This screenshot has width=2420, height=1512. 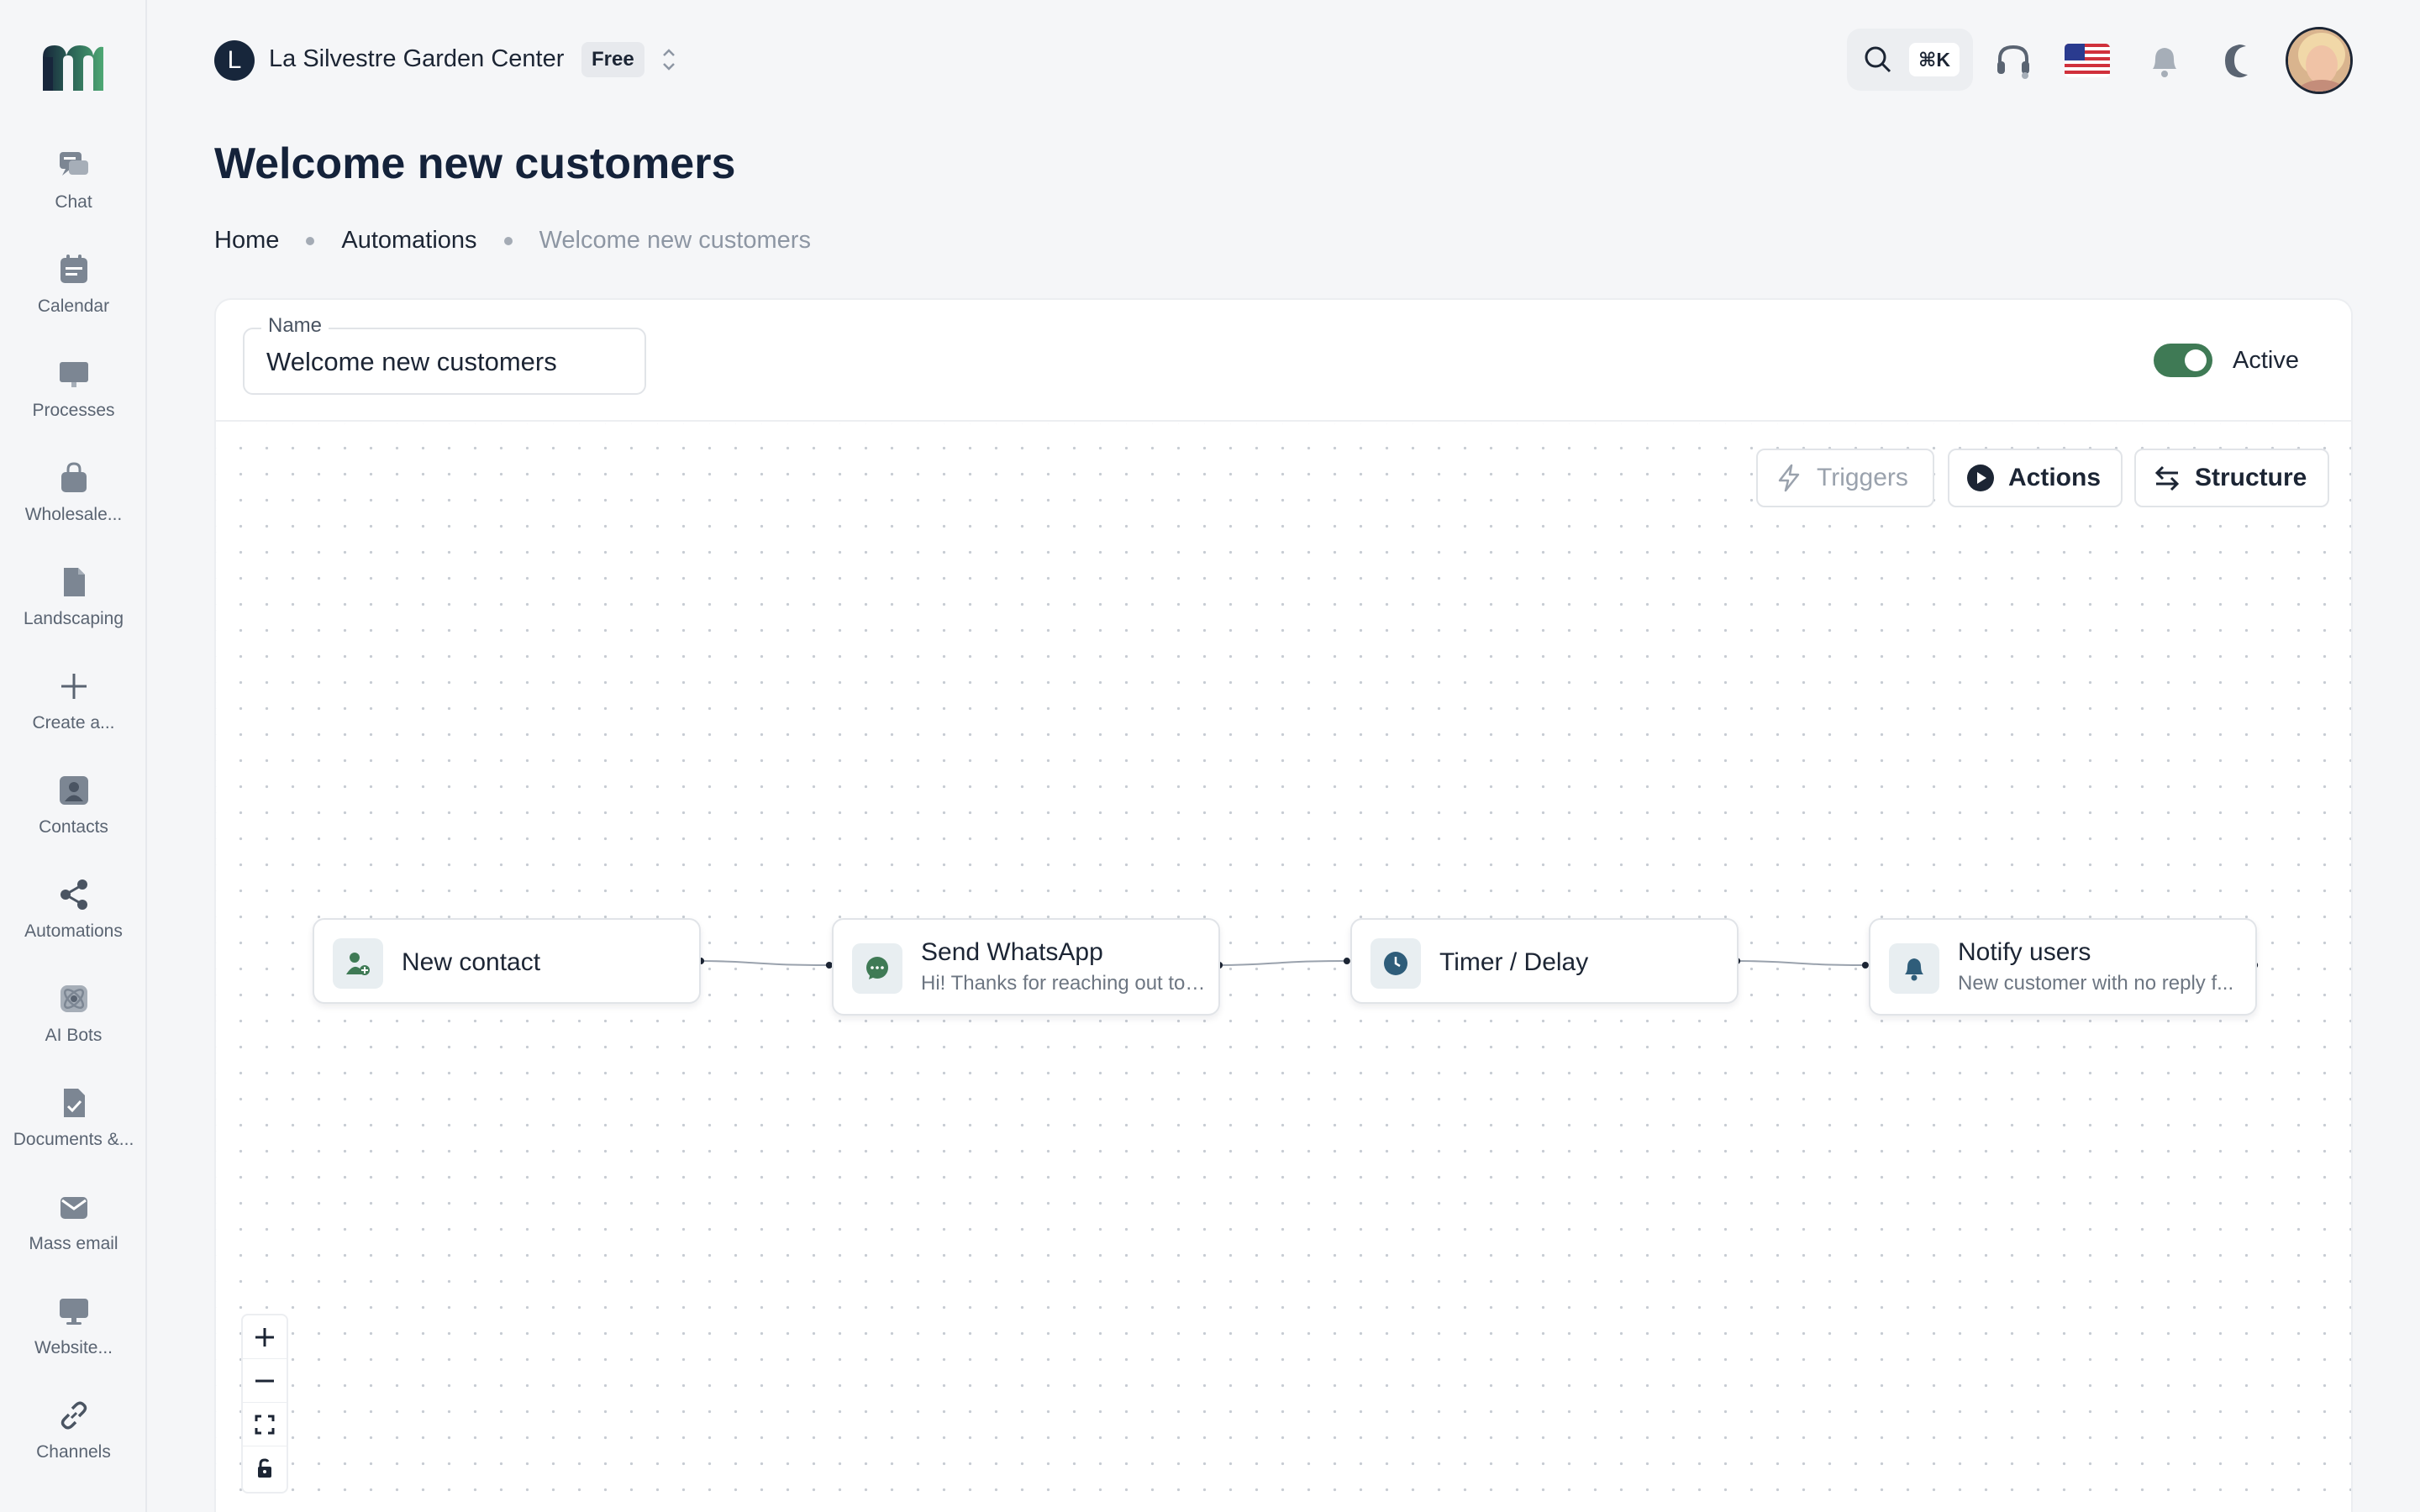 I want to click on fit-view-button, so click(x=265, y=1424).